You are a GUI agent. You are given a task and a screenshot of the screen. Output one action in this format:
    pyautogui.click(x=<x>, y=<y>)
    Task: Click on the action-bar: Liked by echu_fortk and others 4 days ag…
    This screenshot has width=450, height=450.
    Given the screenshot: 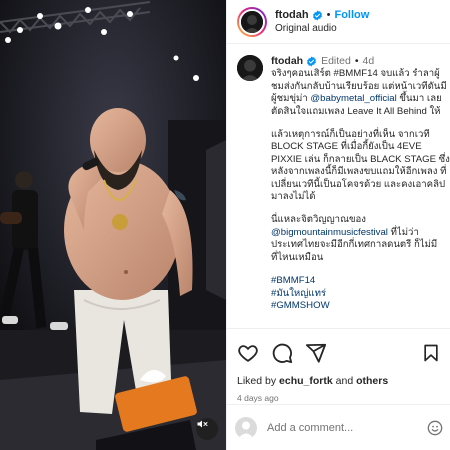 What is the action you would take?
    pyautogui.click(x=338, y=365)
    